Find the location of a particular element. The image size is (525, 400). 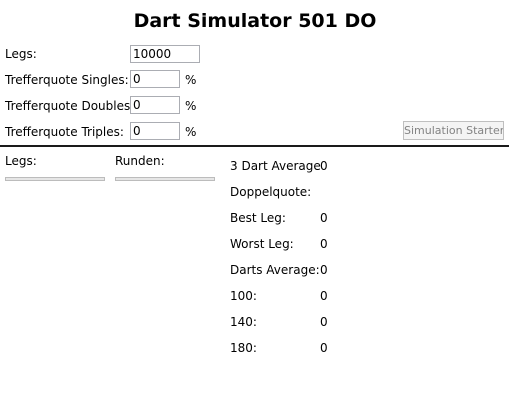

three-dart-average-value: 0 is located at coordinates (324, 166).